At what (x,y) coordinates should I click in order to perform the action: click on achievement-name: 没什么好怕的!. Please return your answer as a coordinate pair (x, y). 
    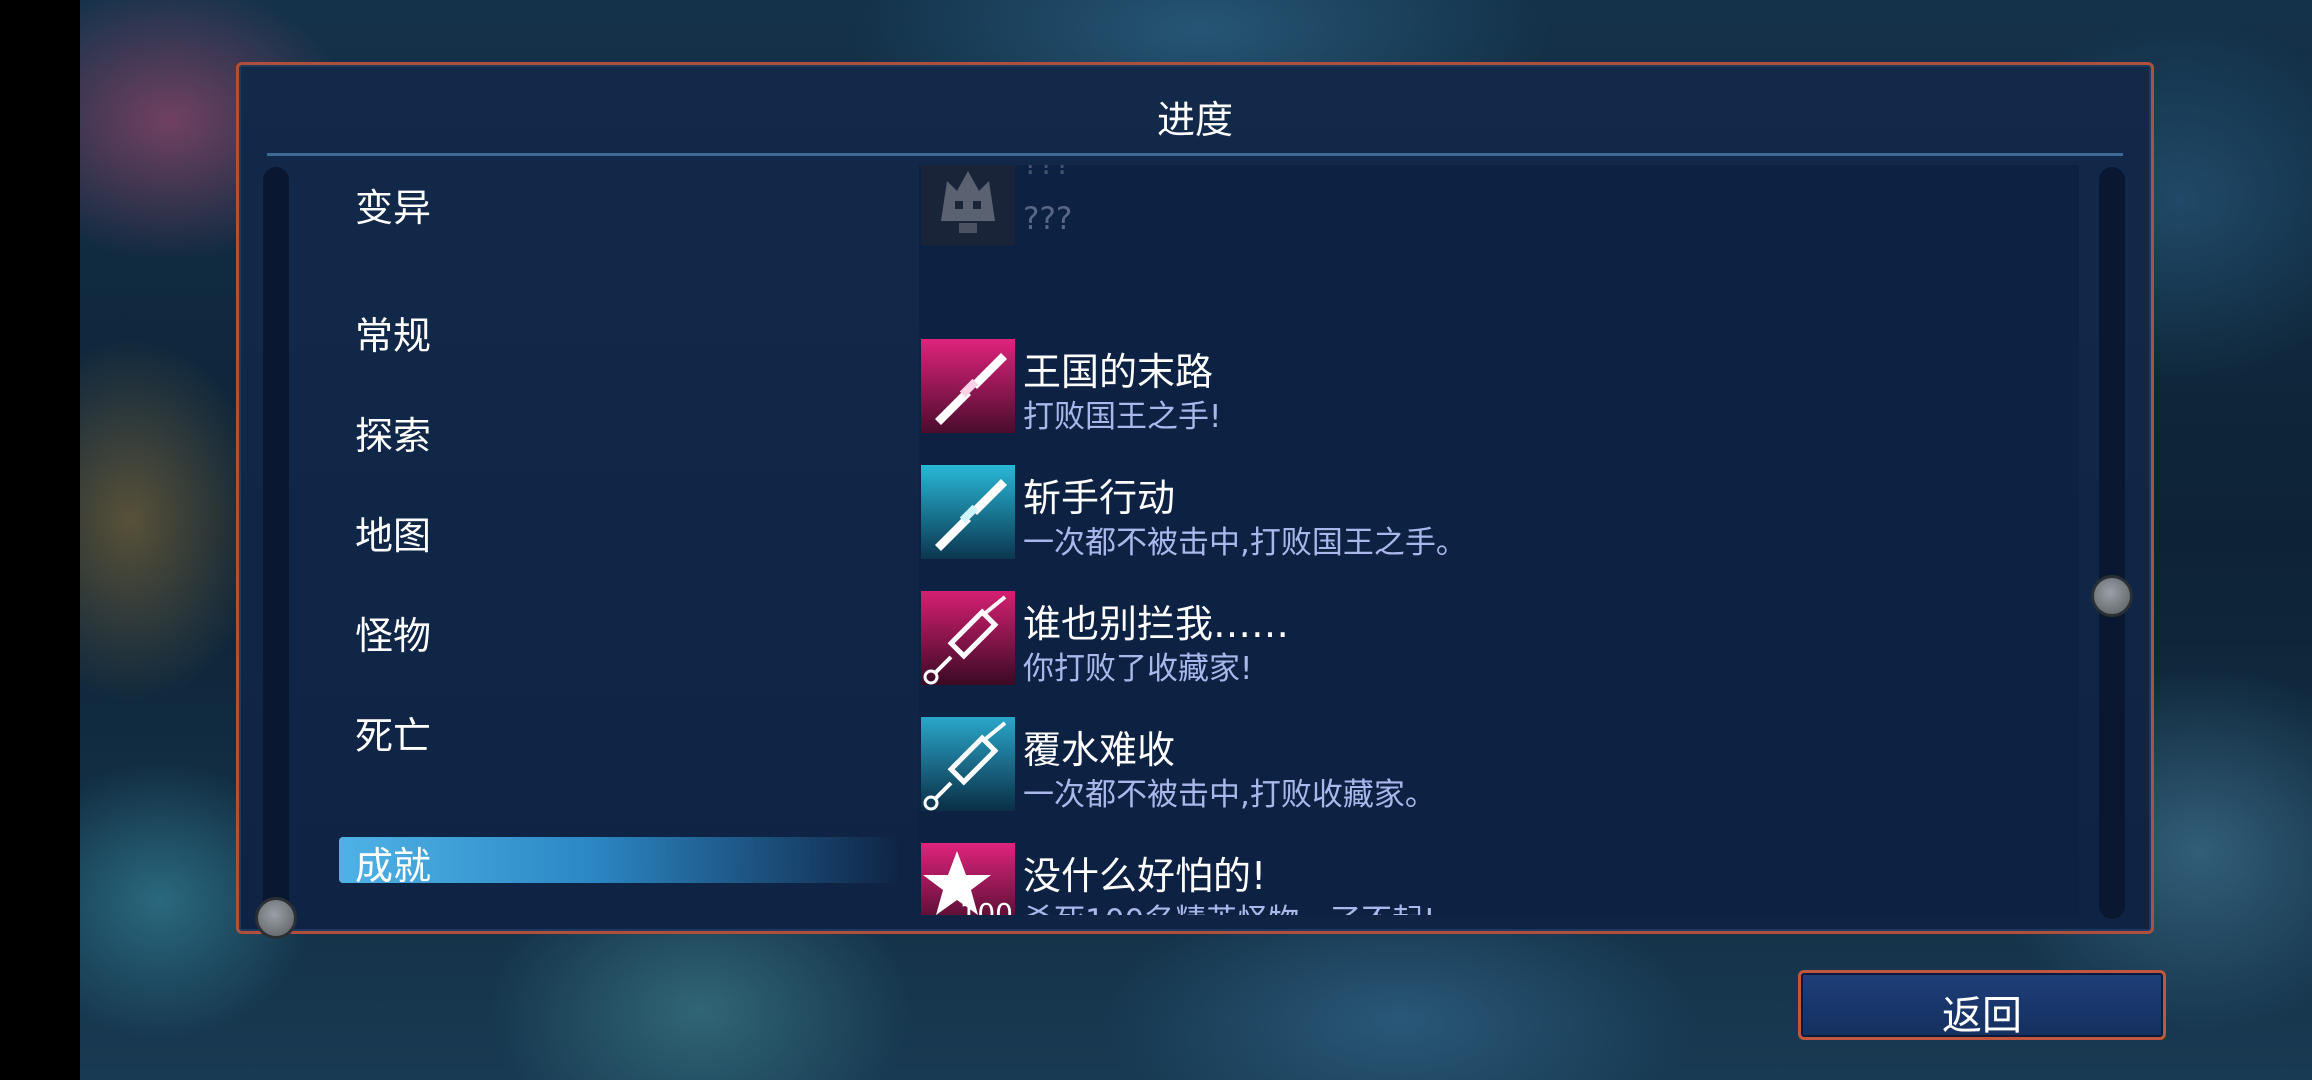
    Looking at the image, I should click on (1145, 876).